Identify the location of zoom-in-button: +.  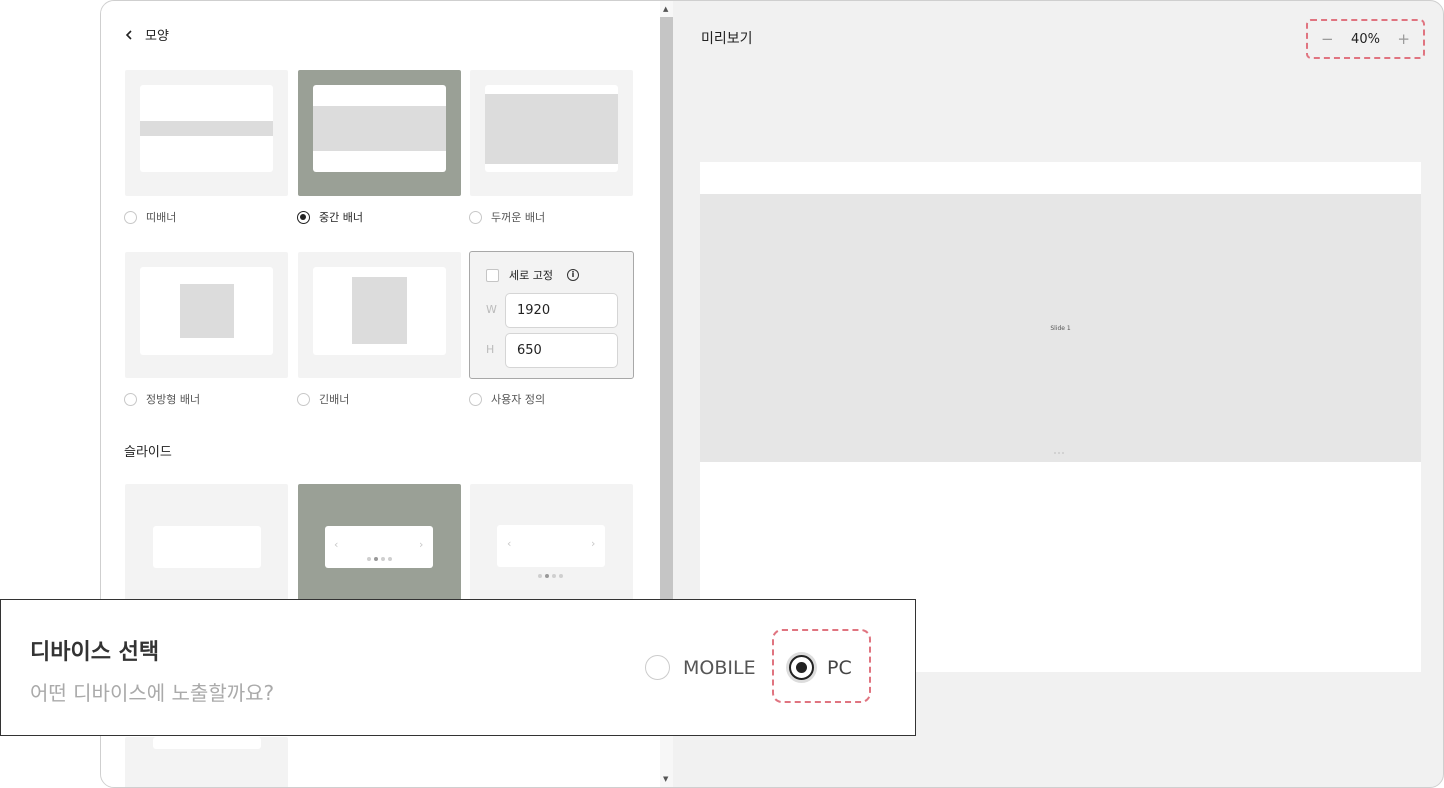
(1403, 39).